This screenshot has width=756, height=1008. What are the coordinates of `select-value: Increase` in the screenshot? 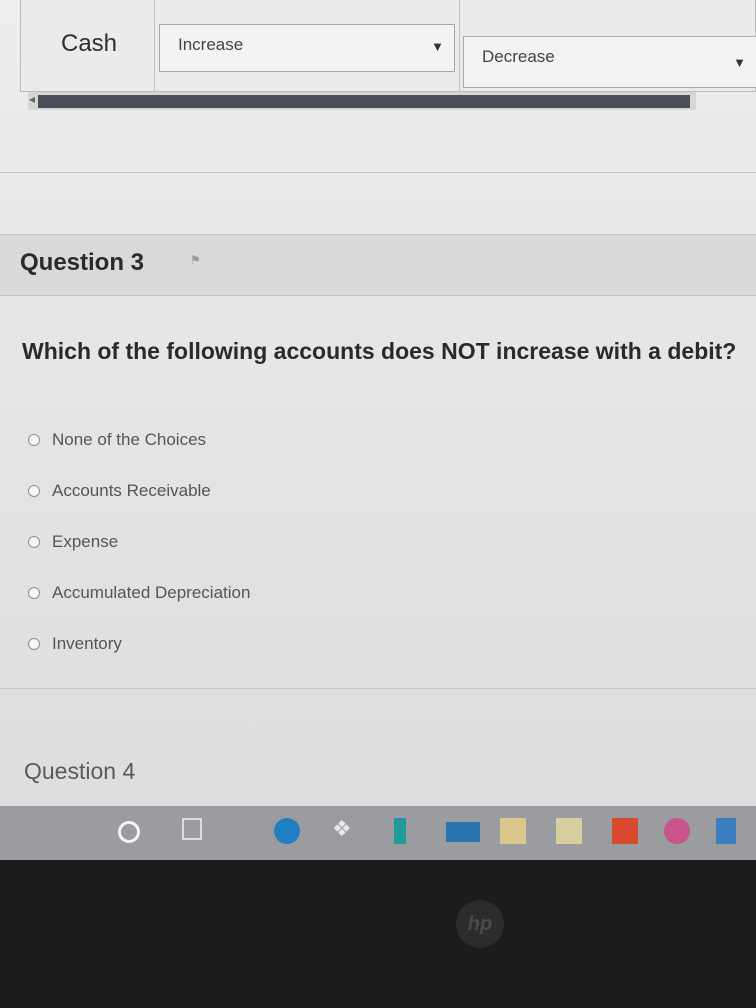 It's located at (211, 44).